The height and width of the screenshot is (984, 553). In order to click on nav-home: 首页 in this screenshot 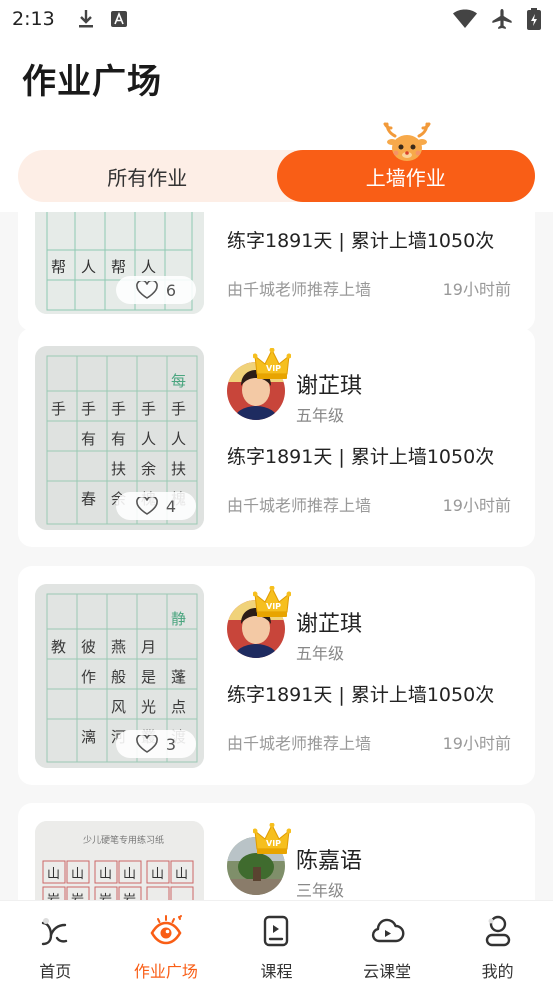, I will do `click(55, 942)`.